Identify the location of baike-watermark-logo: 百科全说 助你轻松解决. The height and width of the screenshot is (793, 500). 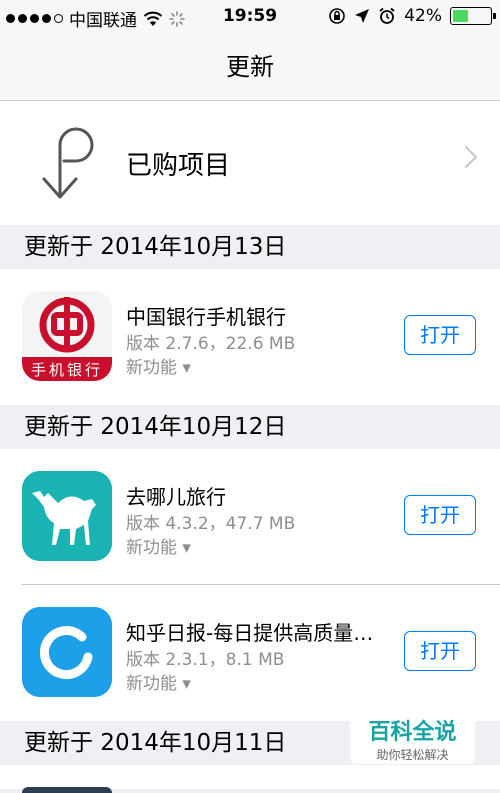
(412, 738).